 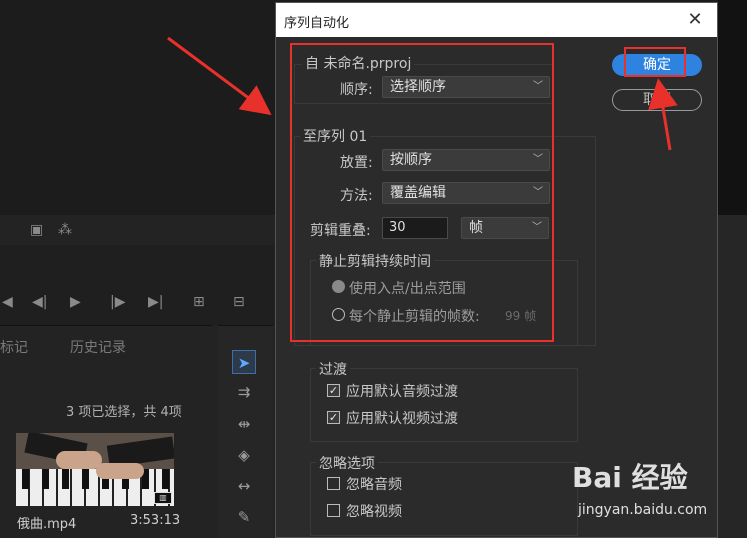 I want to click on watermark-url: jingyan.baidu.com, so click(x=643, y=510).